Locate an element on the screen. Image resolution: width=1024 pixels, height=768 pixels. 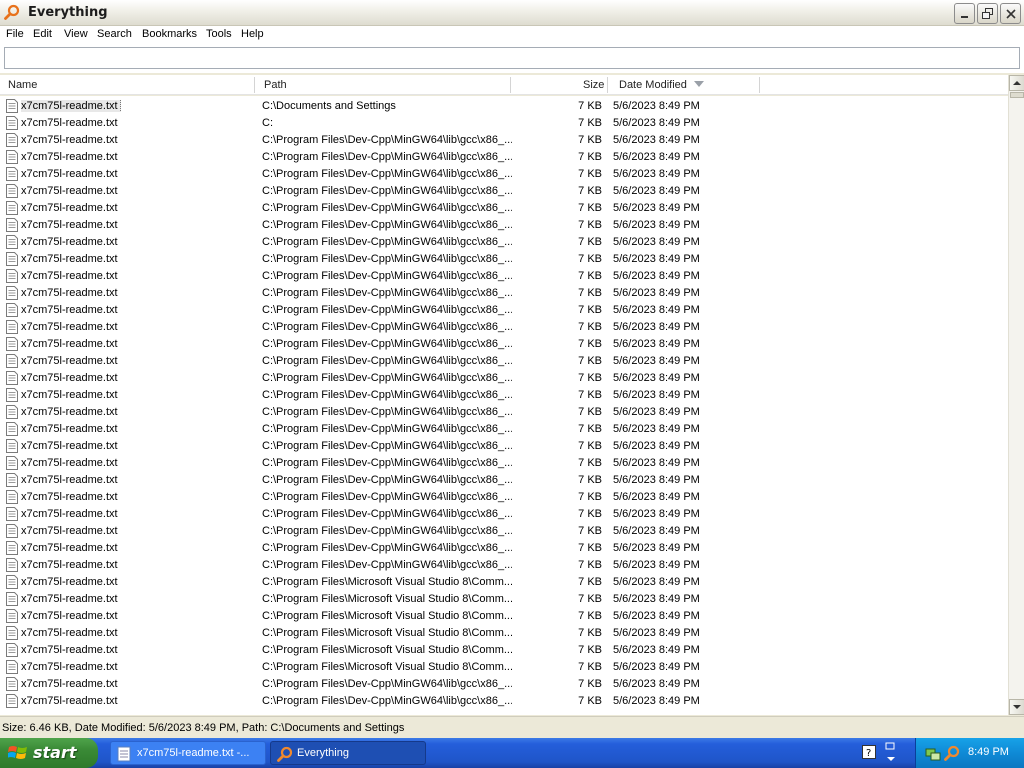
scroll-up-button is located at coordinates (1016, 83).